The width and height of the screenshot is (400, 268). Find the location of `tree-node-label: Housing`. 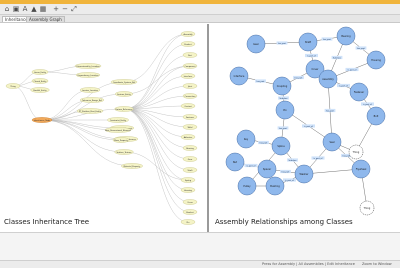

tree-node-label: Housing is located at coordinates (188, 191).